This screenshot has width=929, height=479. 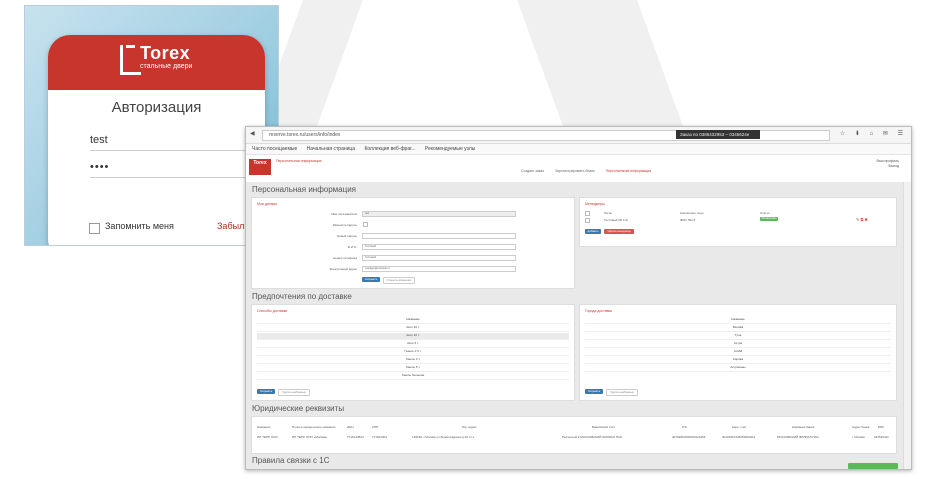 I want to click on column-header: Логин, so click(x=608, y=213).